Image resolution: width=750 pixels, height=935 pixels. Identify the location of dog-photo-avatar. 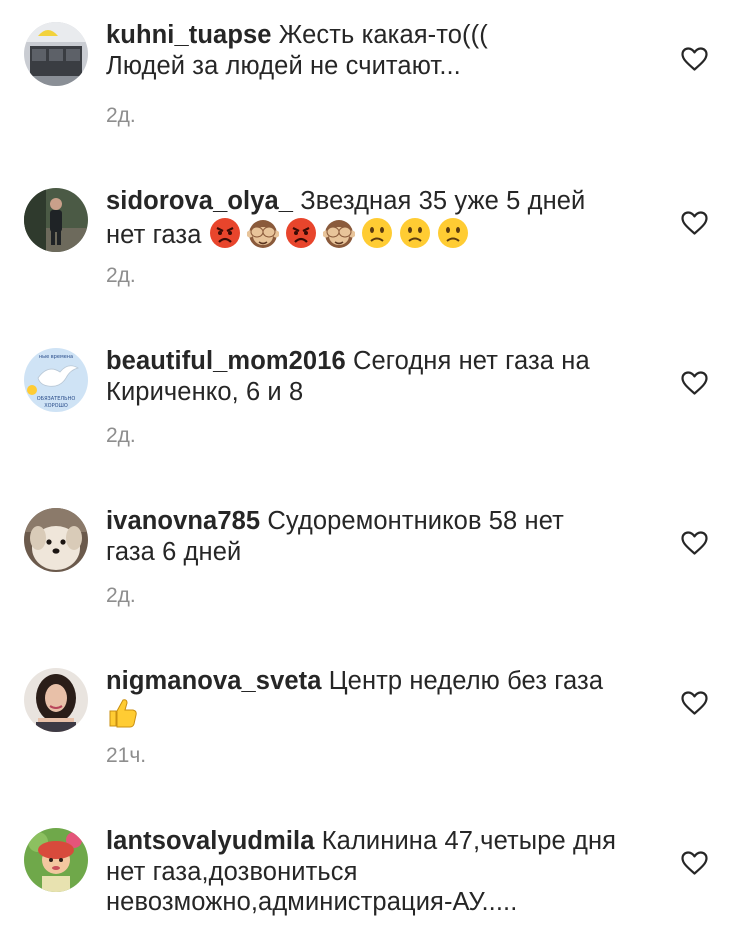
(56, 540).